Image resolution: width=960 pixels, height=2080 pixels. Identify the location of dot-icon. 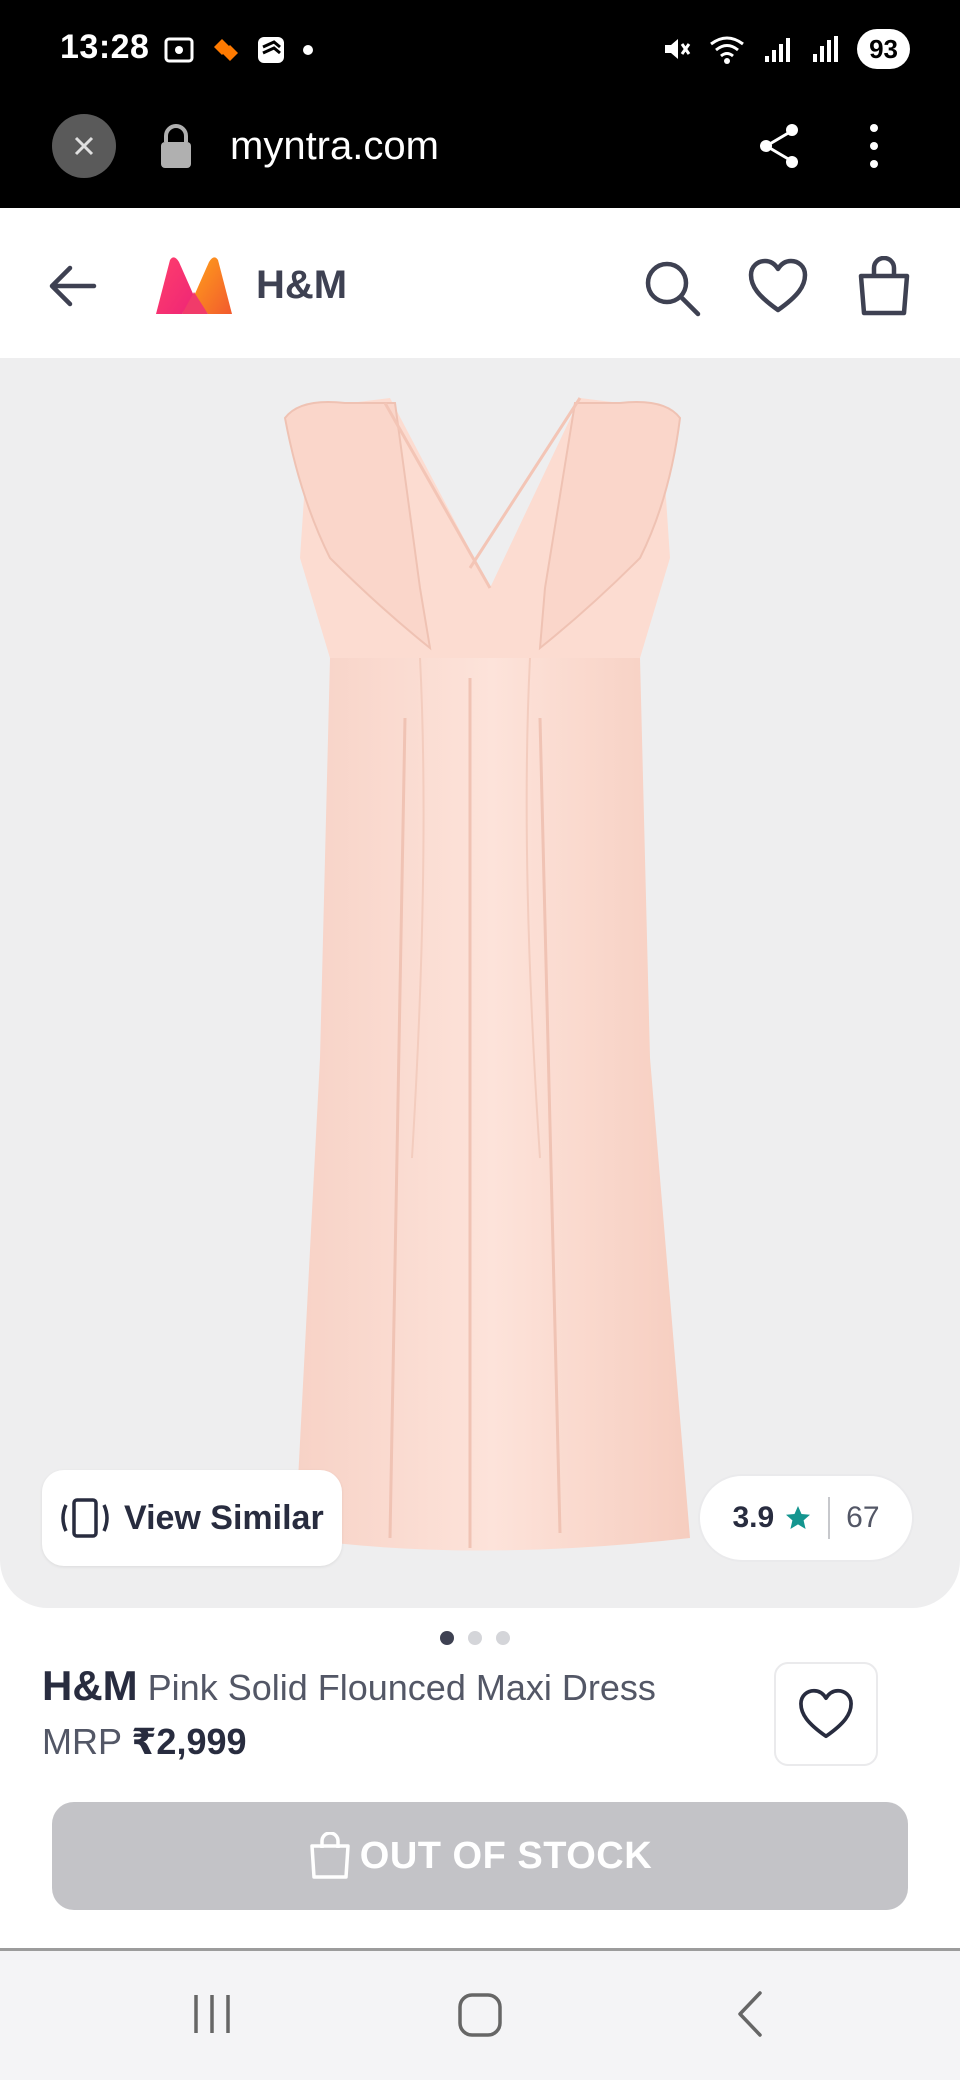
(308, 50).